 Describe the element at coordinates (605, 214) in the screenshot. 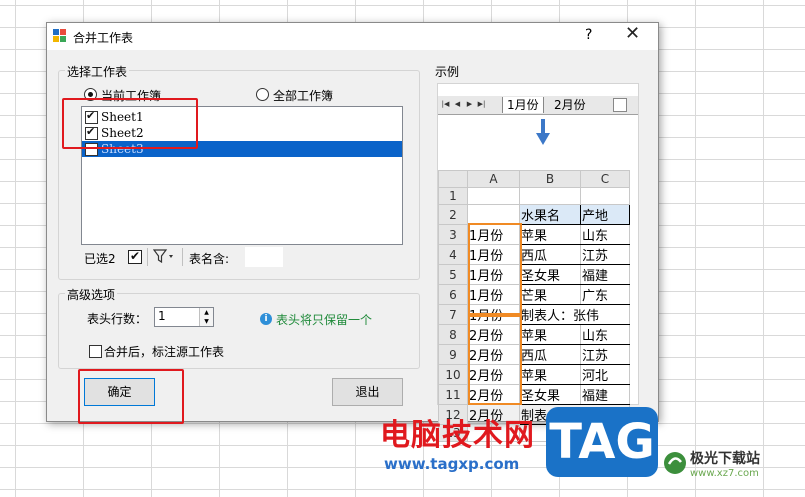

I see `cell-c: 产地` at that location.